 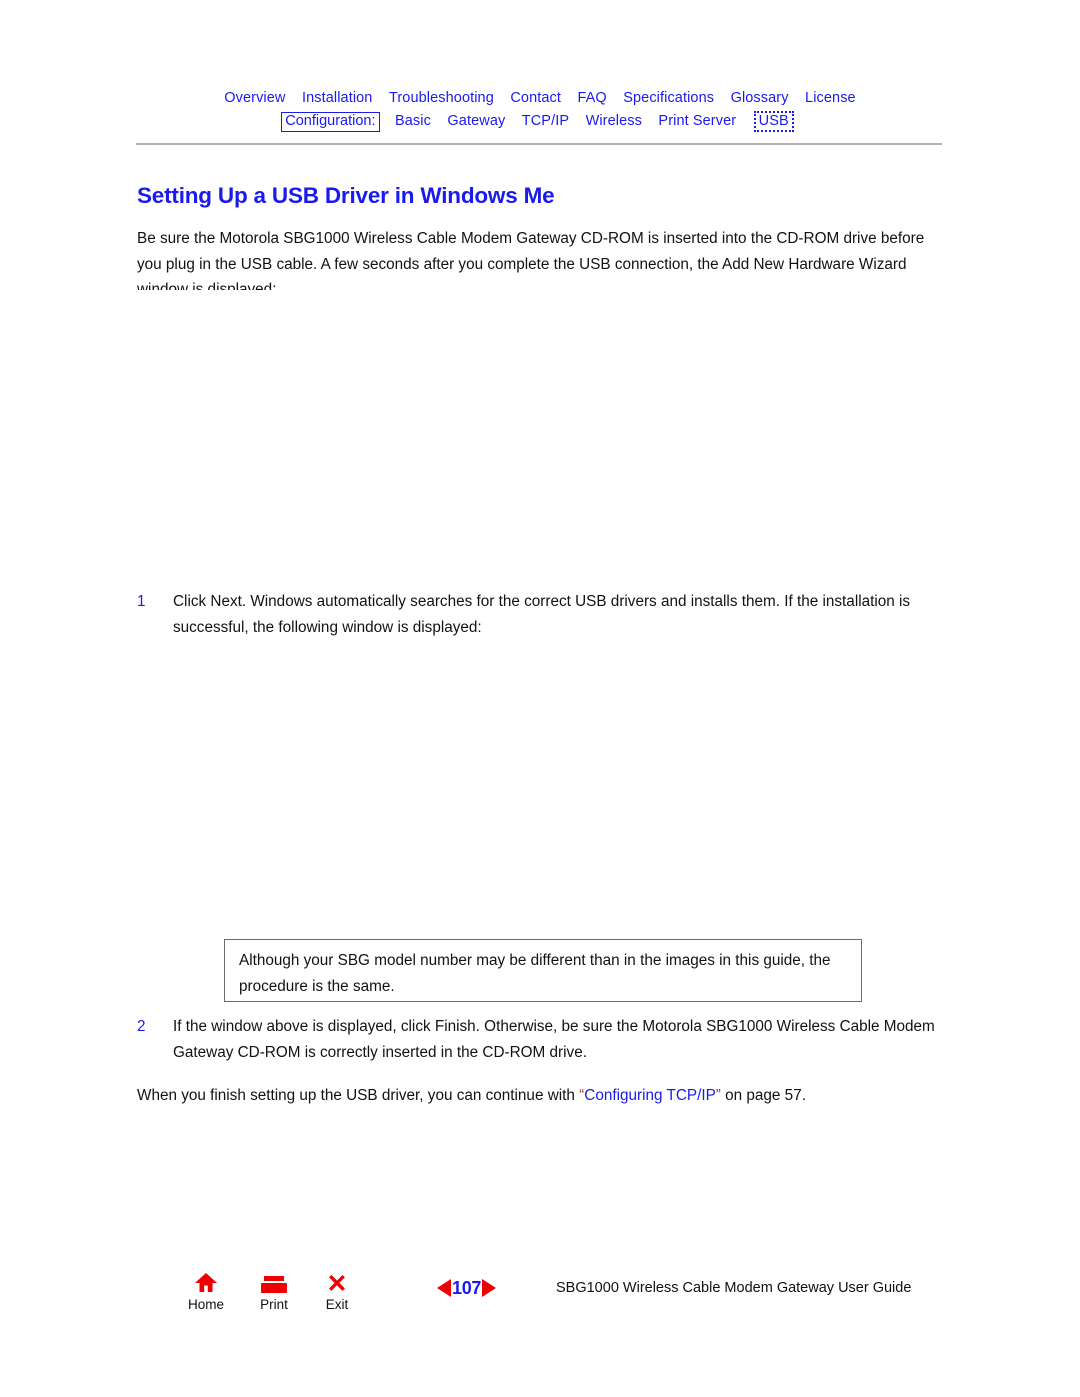 I want to click on nav-link-tcpip: TCP/IP, so click(x=545, y=121).